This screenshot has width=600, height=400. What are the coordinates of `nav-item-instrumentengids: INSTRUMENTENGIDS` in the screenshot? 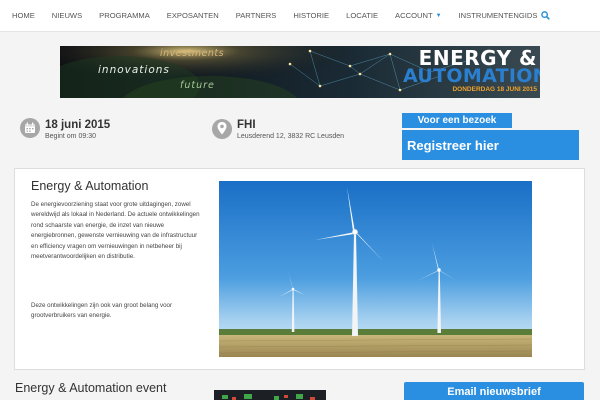 It's located at (505, 15).